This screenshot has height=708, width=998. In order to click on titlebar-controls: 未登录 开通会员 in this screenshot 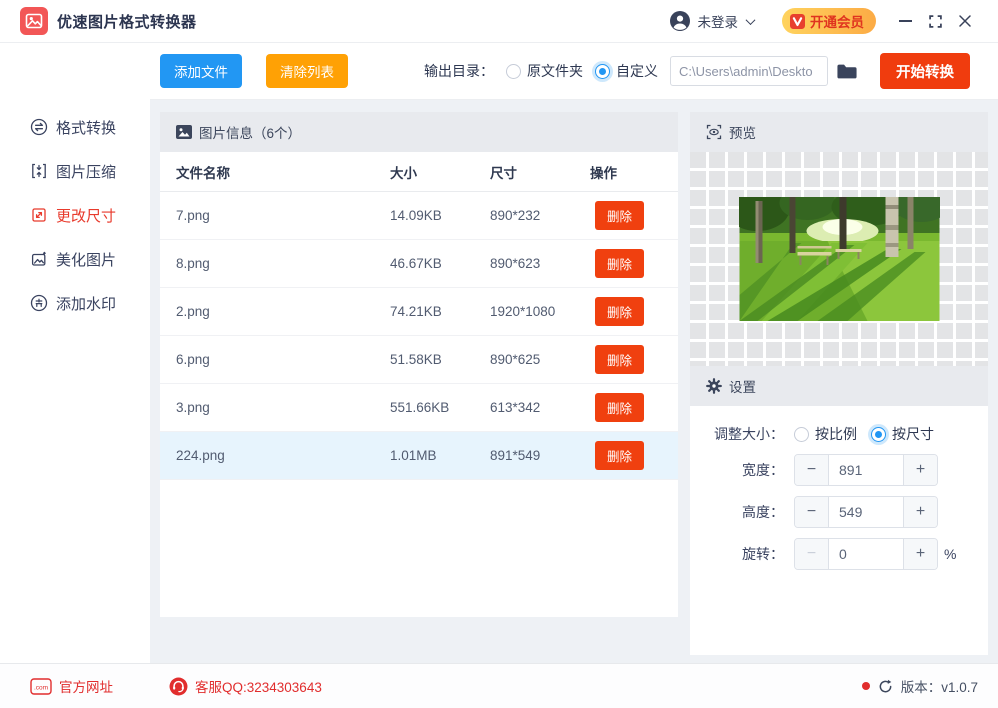, I will do `click(825, 21)`.